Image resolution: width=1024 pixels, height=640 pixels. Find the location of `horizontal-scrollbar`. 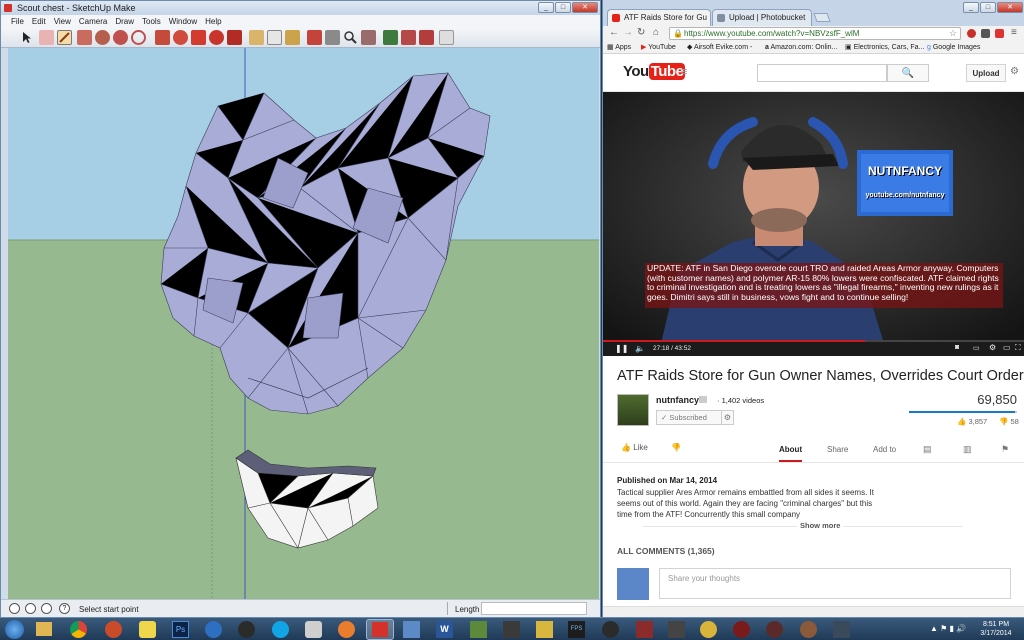

horizontal-scrollbar is located at coordinates (813, 611).